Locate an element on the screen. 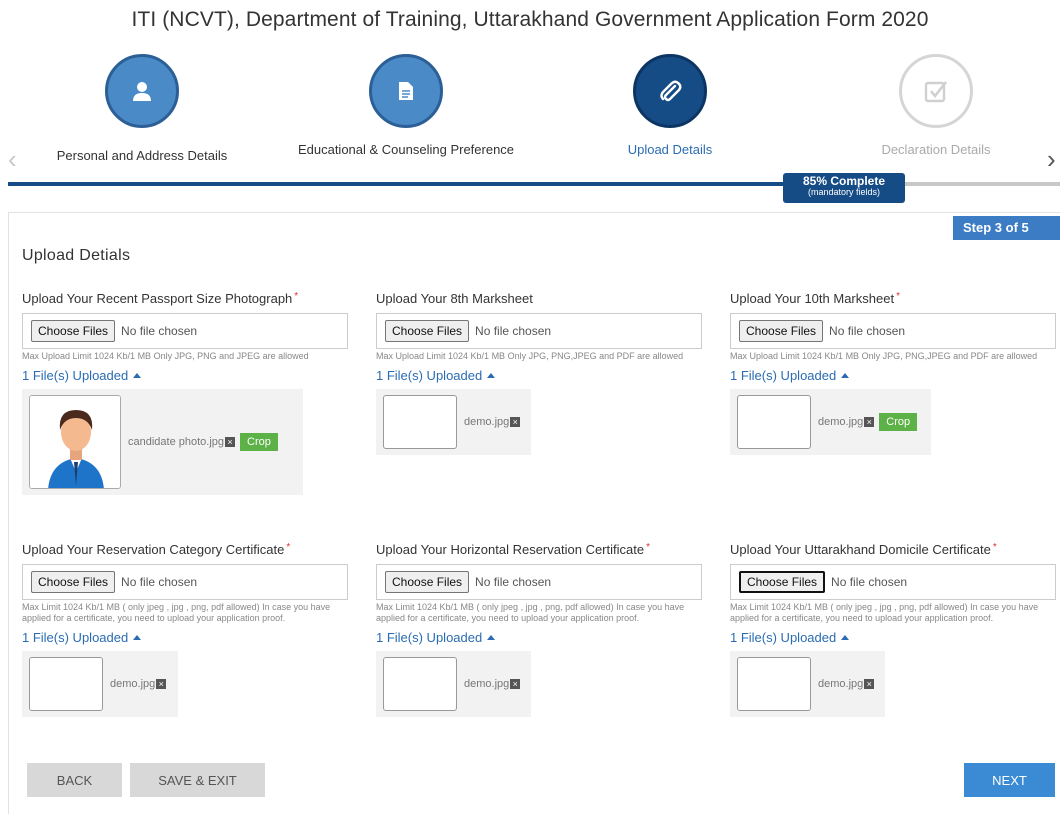 The height and width of the screenshot is (814, 1060). next-button: NEXT is located at coordinates (1009, 780).